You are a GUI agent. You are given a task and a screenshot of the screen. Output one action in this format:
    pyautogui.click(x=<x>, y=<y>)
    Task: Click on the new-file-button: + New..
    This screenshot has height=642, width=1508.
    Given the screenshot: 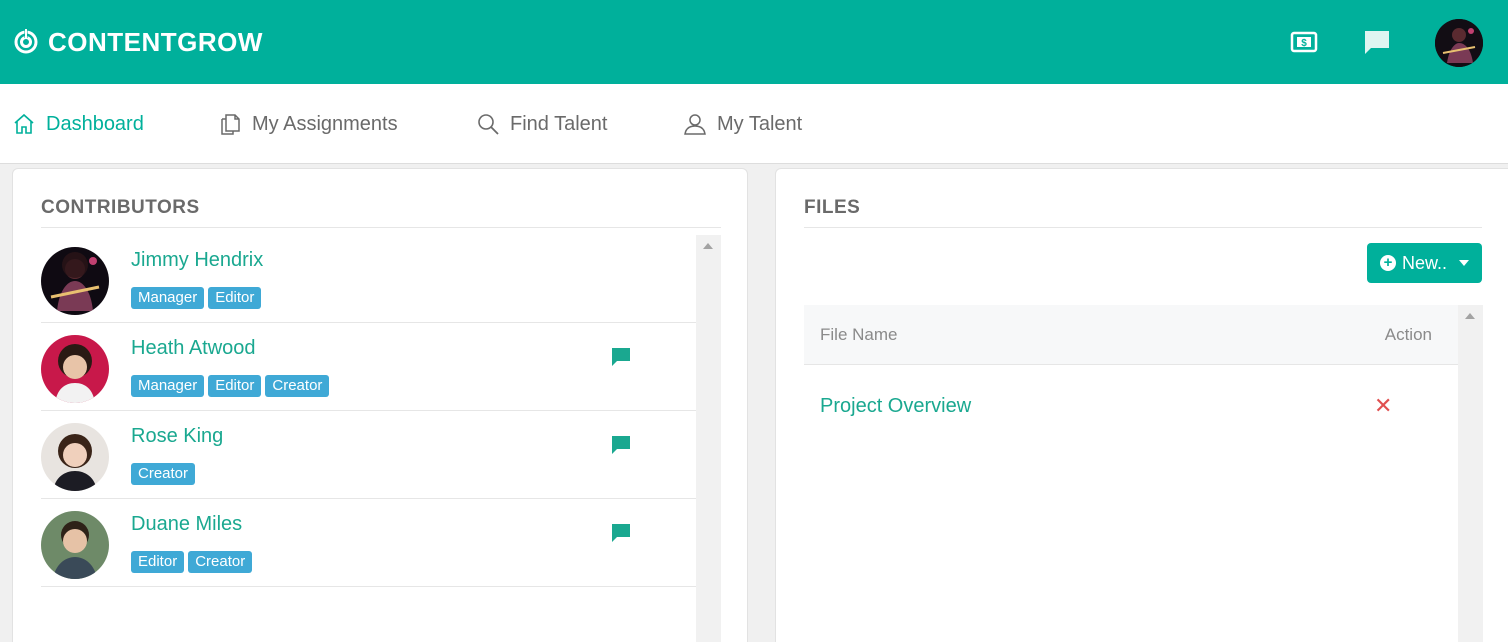 What is the action you would take?
    pyautogui.click(x=1424, y=263)
    